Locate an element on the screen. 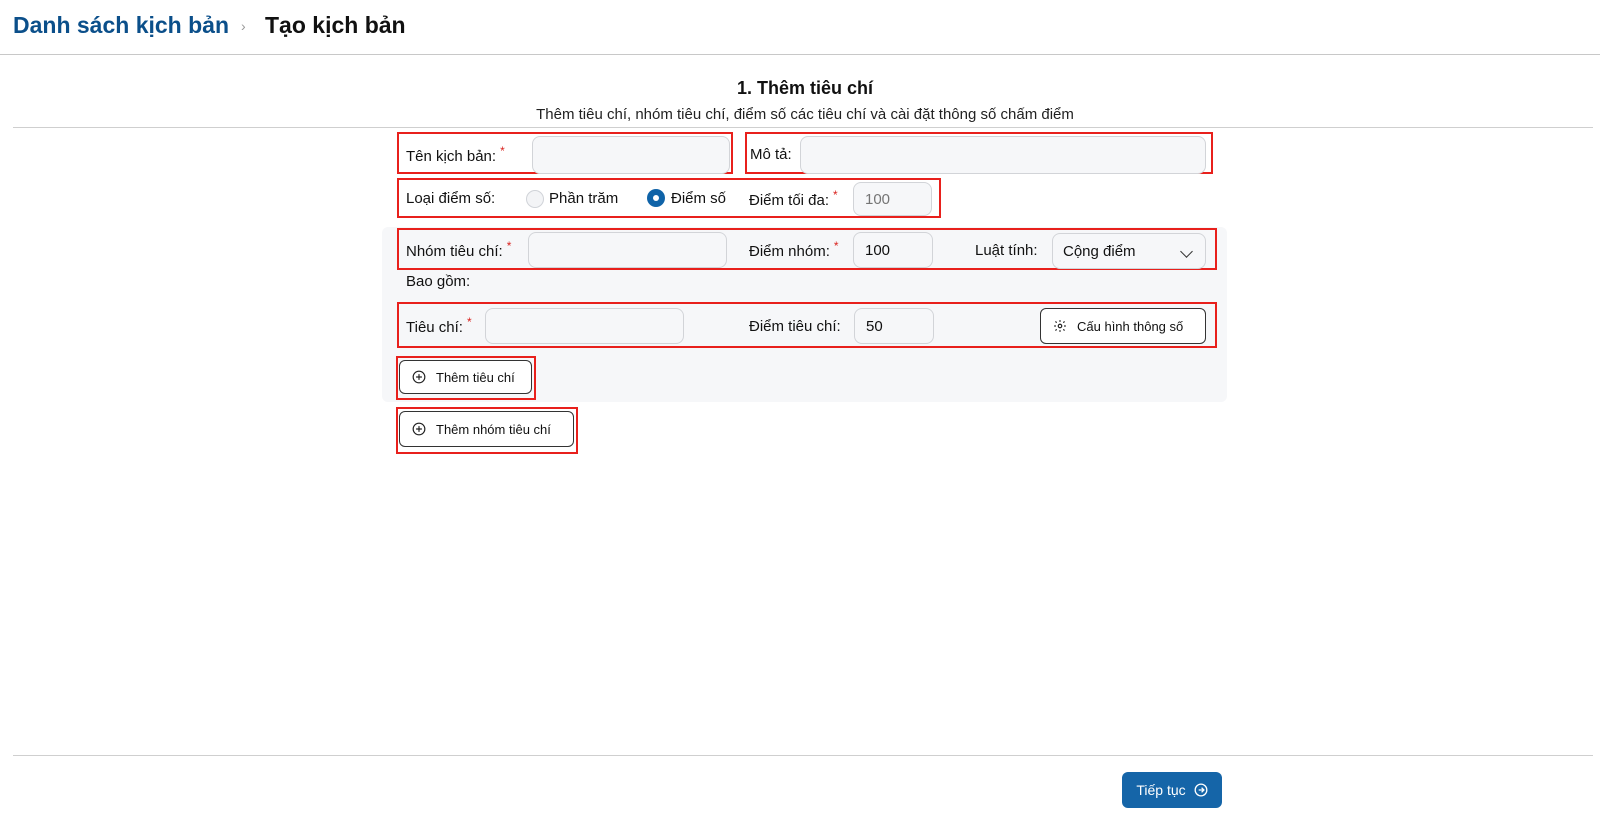 Image resolution: width=1600 pixels, height=815 pixels. breadcrumb-chevron-icon: › is located at coordinates (243, 26).